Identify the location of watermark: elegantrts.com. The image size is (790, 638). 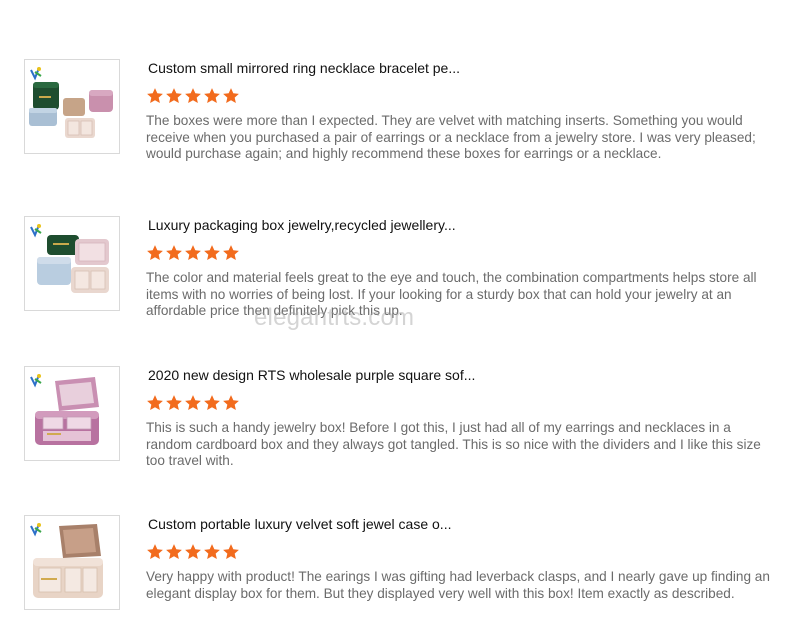
(334, 317).